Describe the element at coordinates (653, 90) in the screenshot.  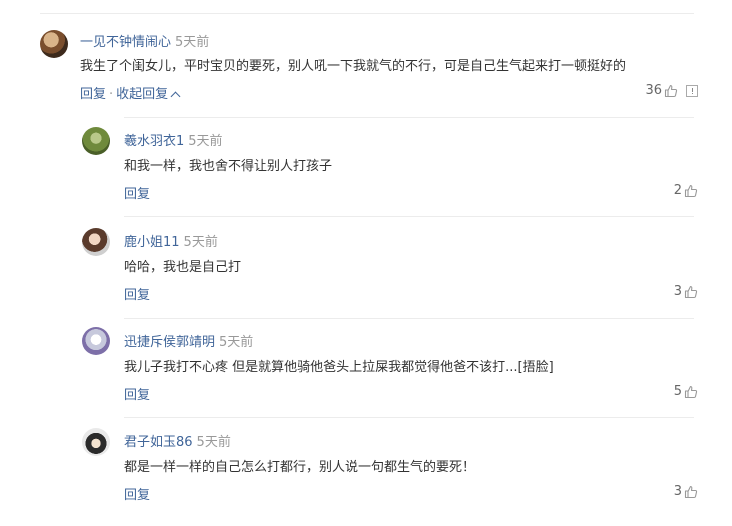
I see `like-count: 36` at that location.